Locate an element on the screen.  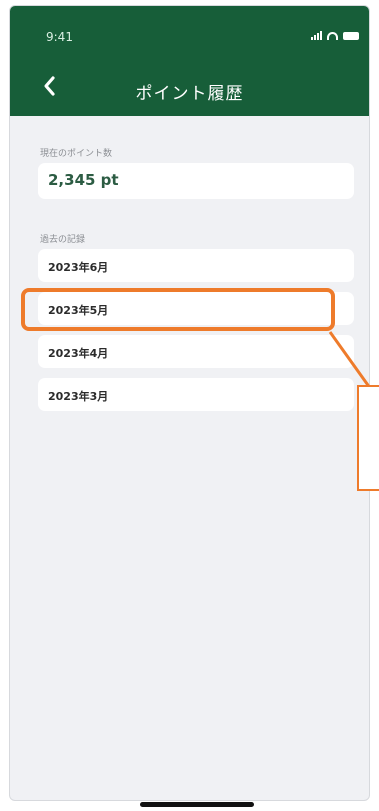
history-label: 過去の記録 is located at coordinates (63, 240).